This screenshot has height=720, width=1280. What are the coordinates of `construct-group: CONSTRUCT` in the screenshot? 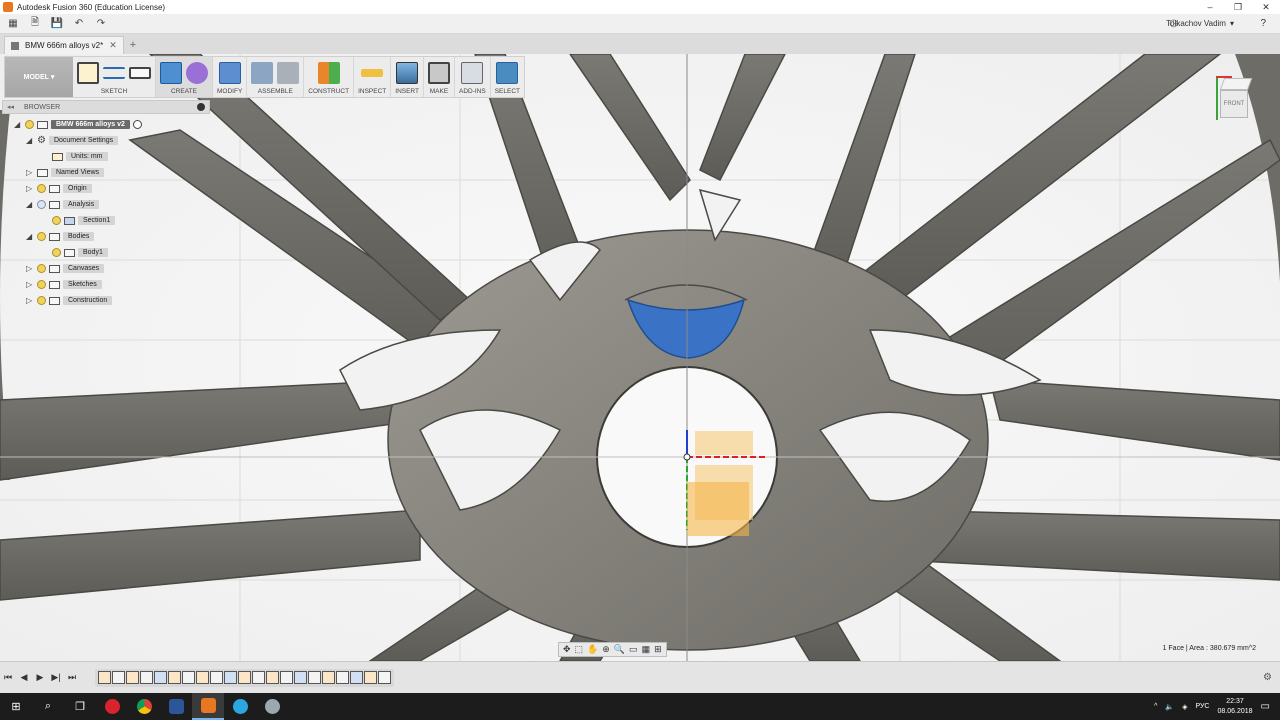 It's located at (329, 77).